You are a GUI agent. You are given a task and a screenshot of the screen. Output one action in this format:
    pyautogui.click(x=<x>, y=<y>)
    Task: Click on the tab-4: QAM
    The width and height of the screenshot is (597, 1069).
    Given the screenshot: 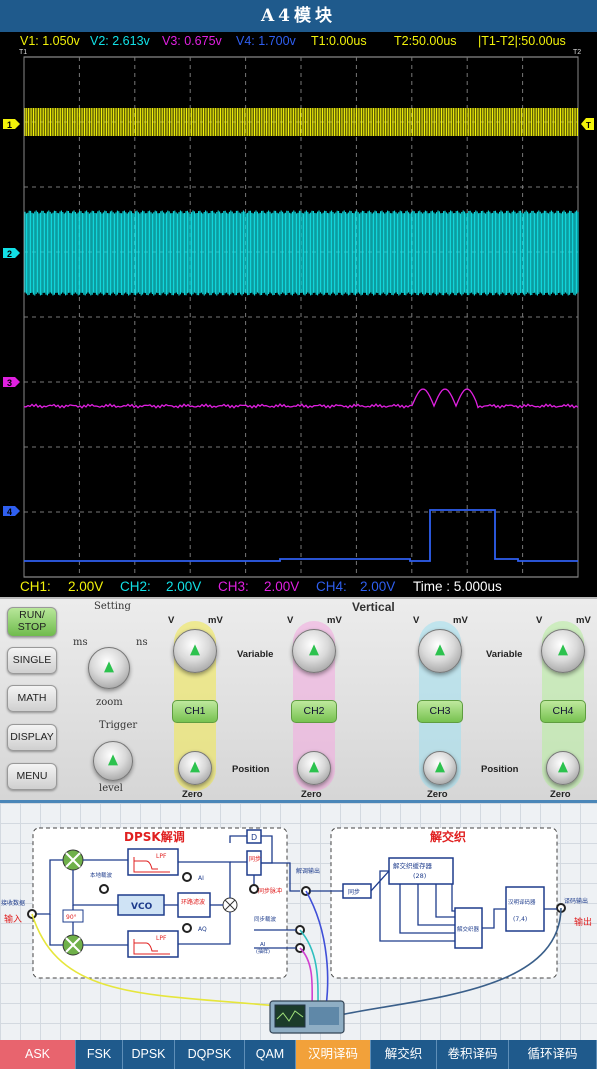 What is the action you would take?
    pyautogui.click(x=270, y=1054)
    